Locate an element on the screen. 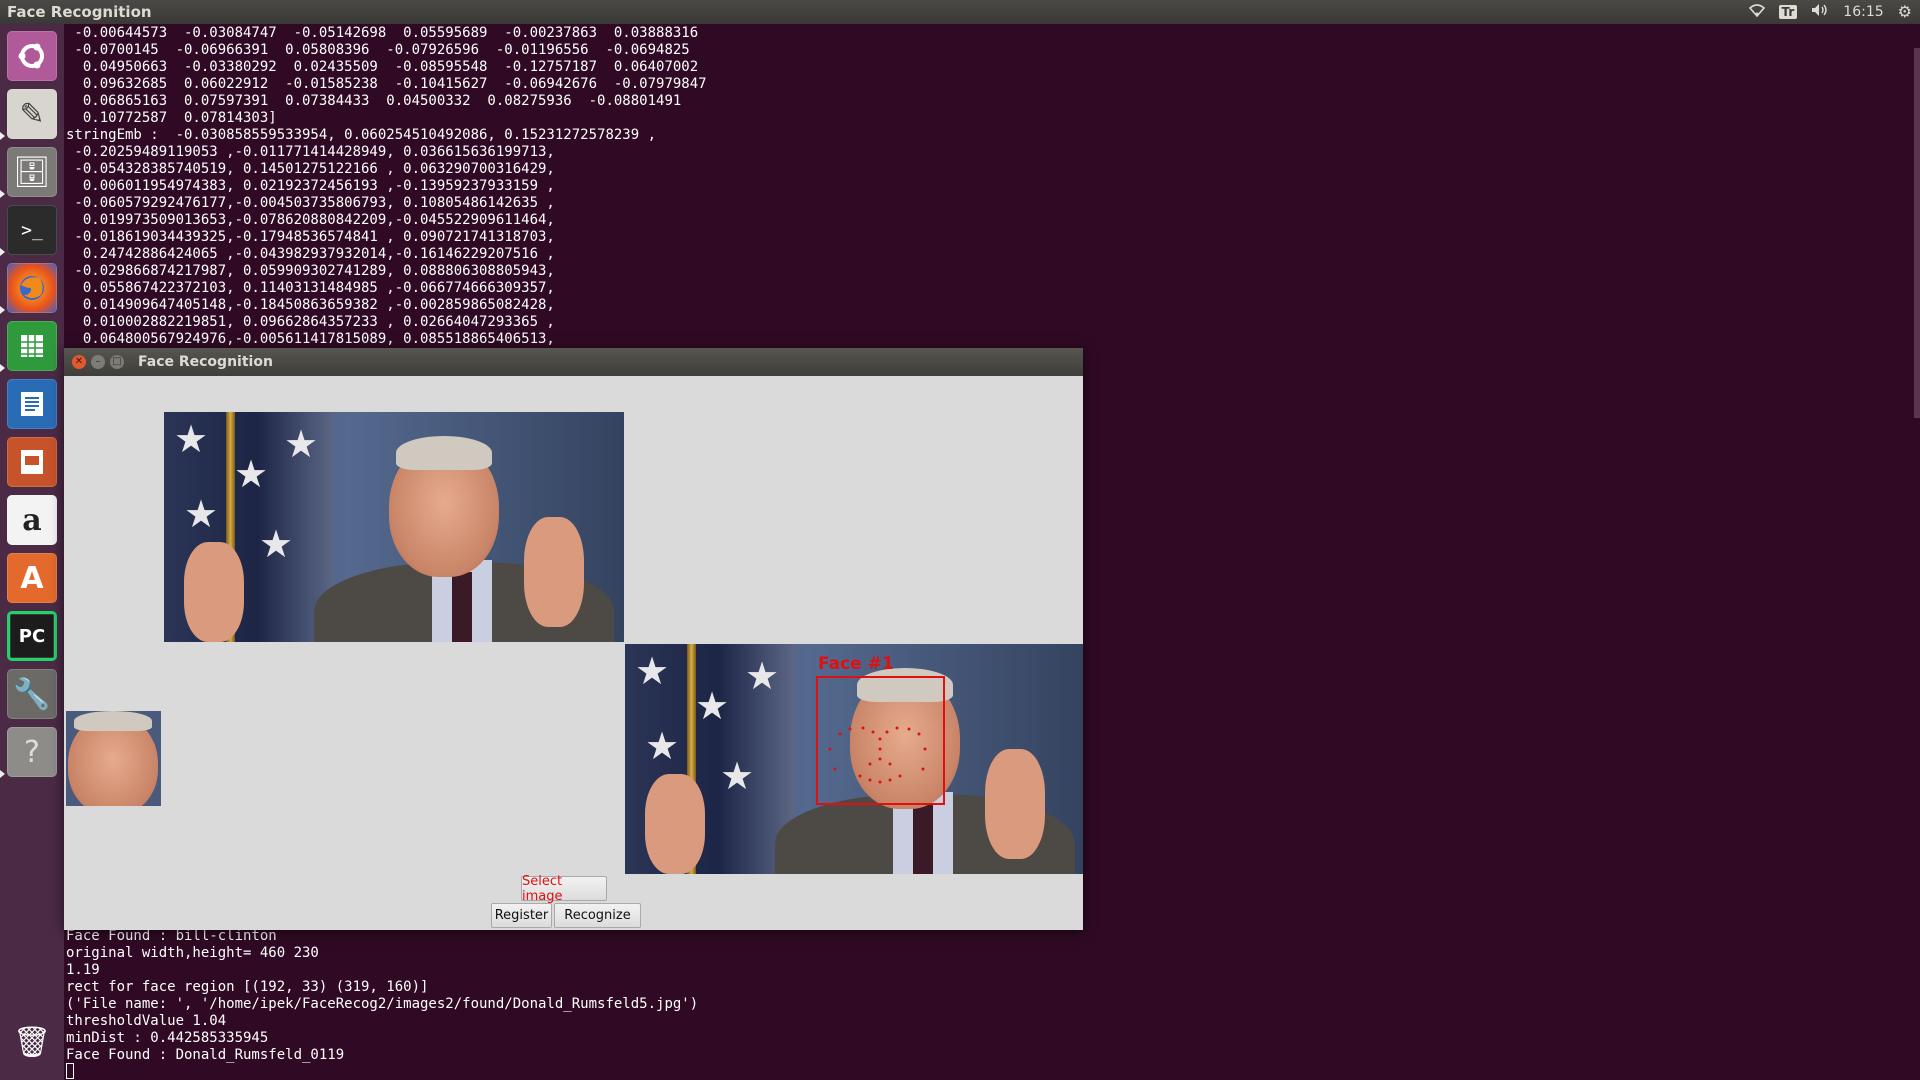 The width and height of the screenshot is (1920, 1080). window-titlebar: ✕ – □ Face Recognition is located at coordinates (573, 362).